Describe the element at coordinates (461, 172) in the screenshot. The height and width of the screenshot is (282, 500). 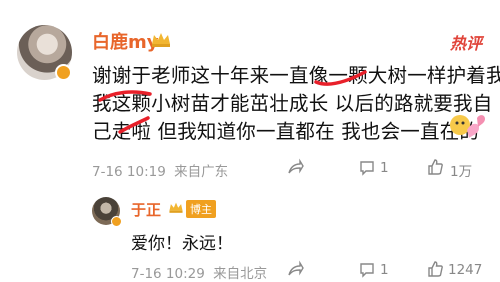
I see `like-count: 1万` at that location.